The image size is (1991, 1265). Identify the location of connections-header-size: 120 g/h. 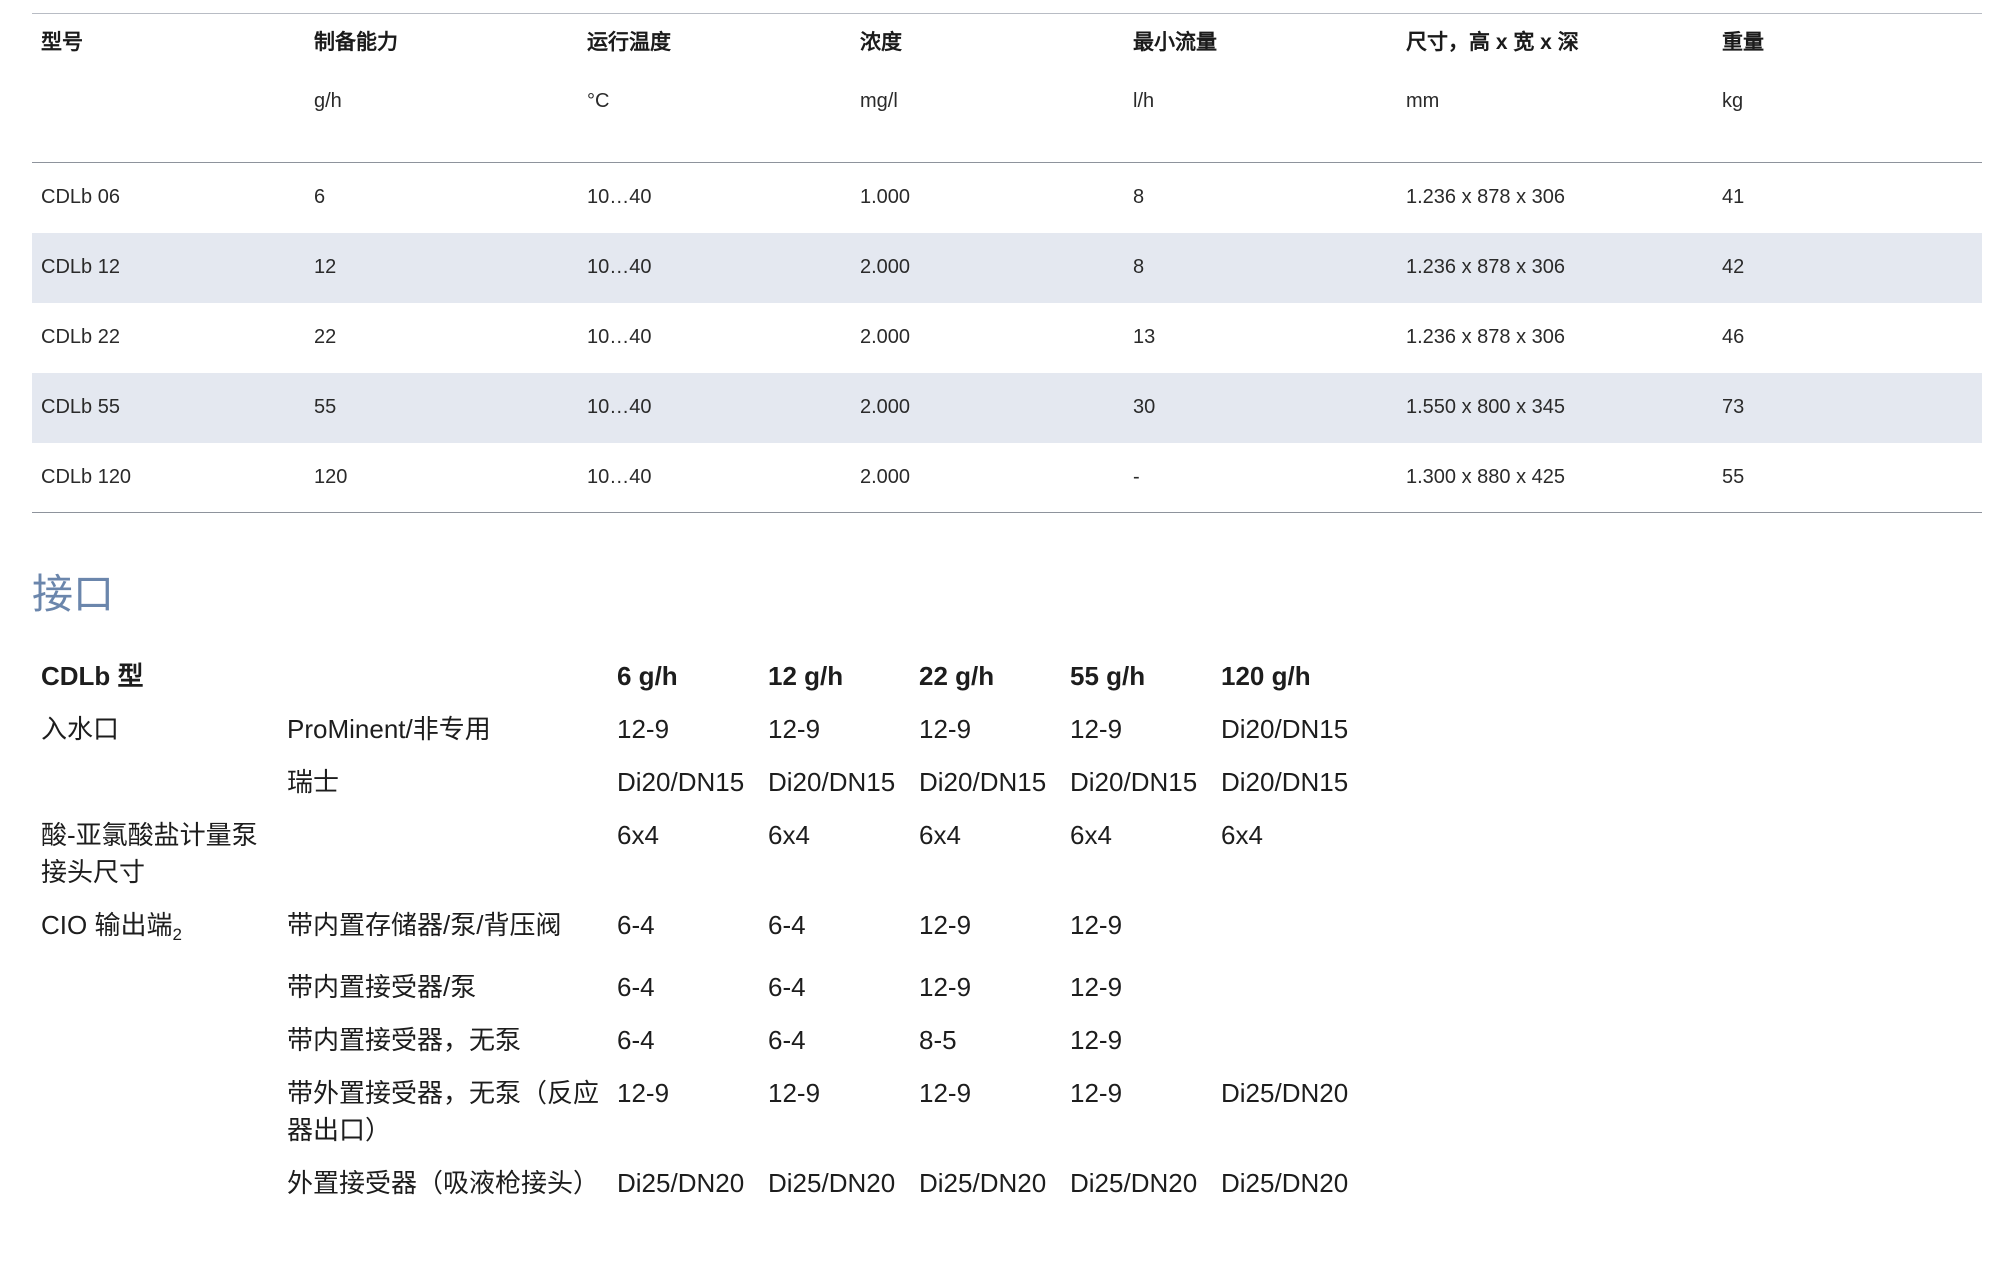
(1266, 676).